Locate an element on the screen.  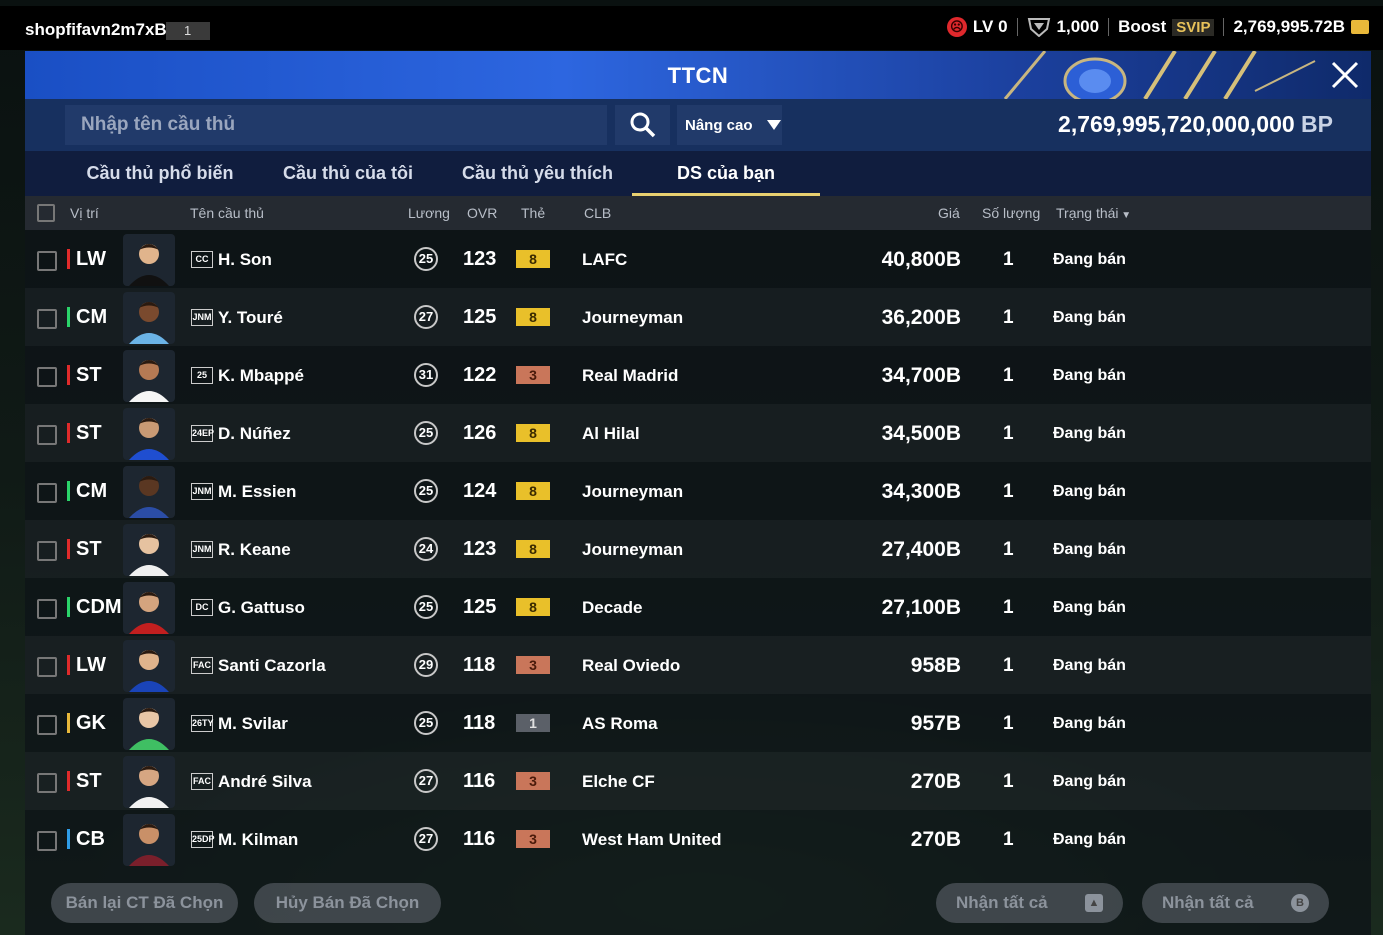
account-badge: 1 is located at coordinates (188, 31).